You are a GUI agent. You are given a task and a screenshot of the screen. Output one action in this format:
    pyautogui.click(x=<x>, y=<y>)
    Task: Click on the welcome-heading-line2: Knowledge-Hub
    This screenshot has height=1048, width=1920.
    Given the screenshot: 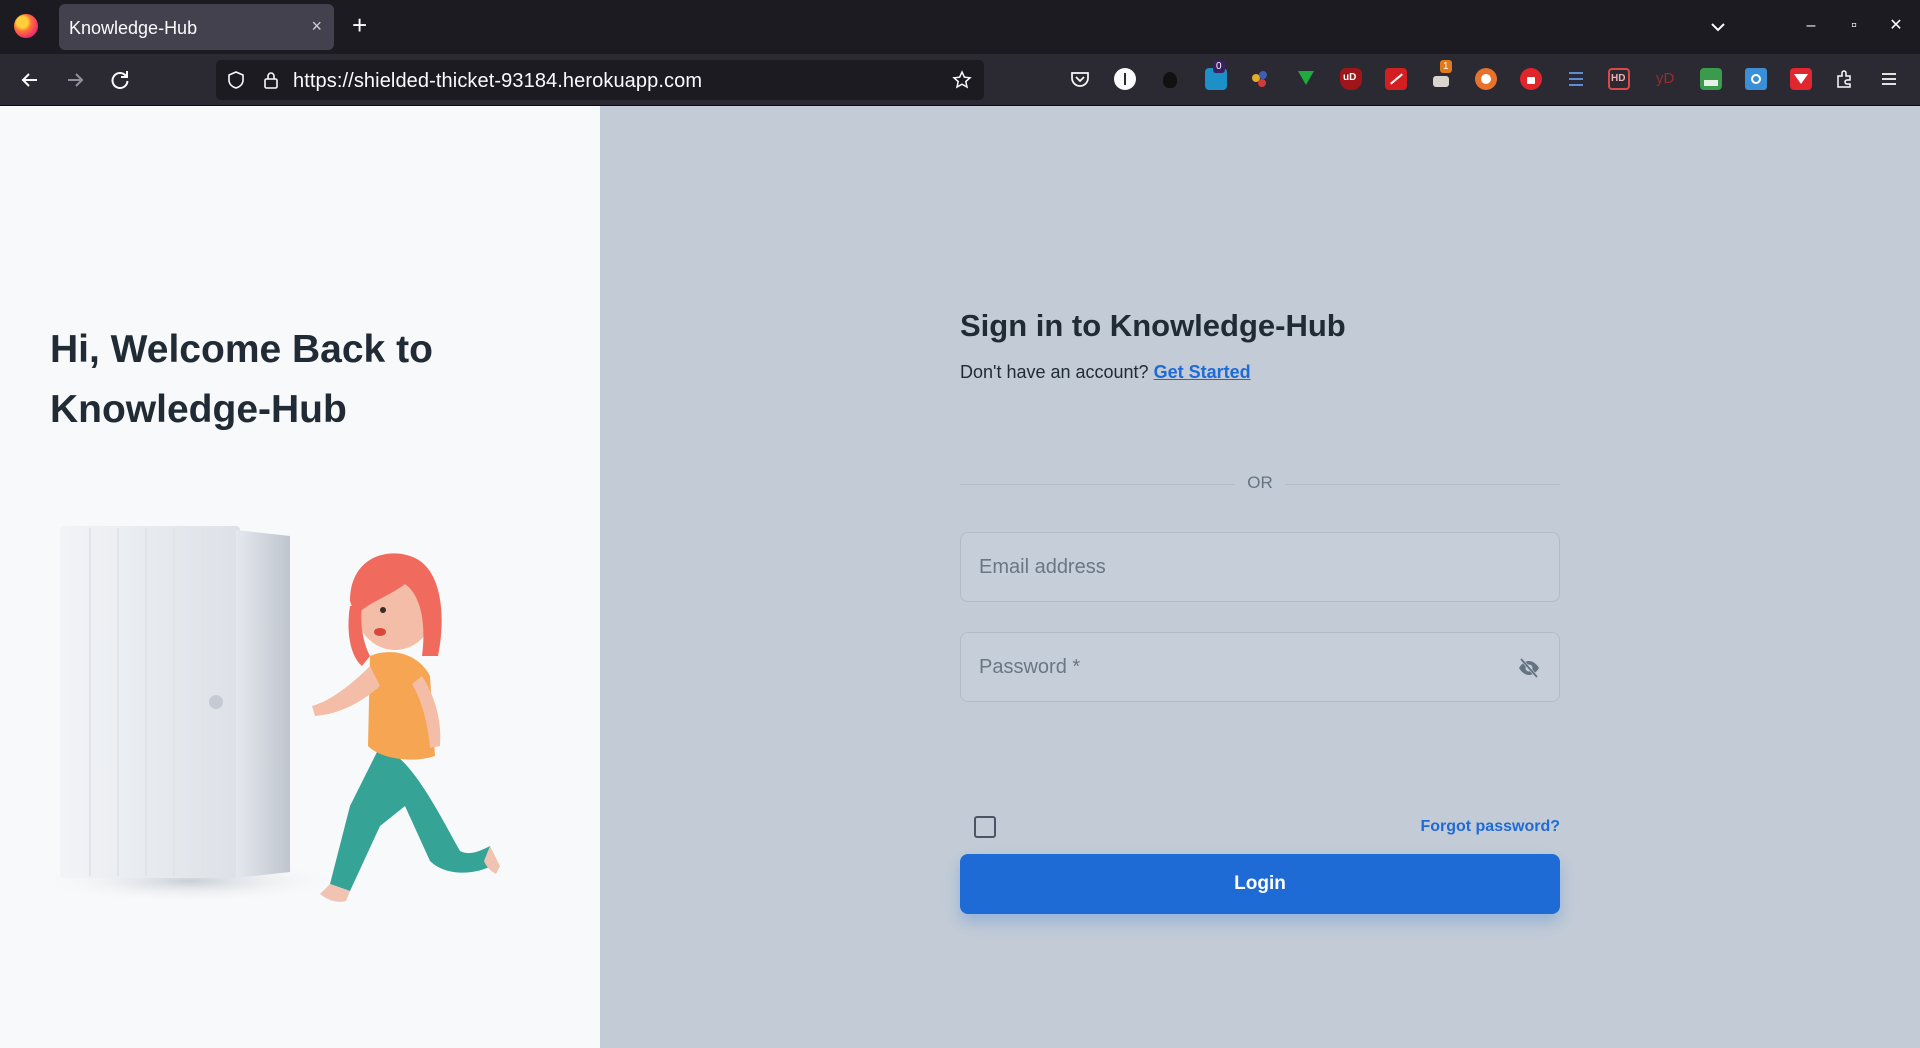 What is the action you would take?
    pyautogui.click(x=198, y=409)
    